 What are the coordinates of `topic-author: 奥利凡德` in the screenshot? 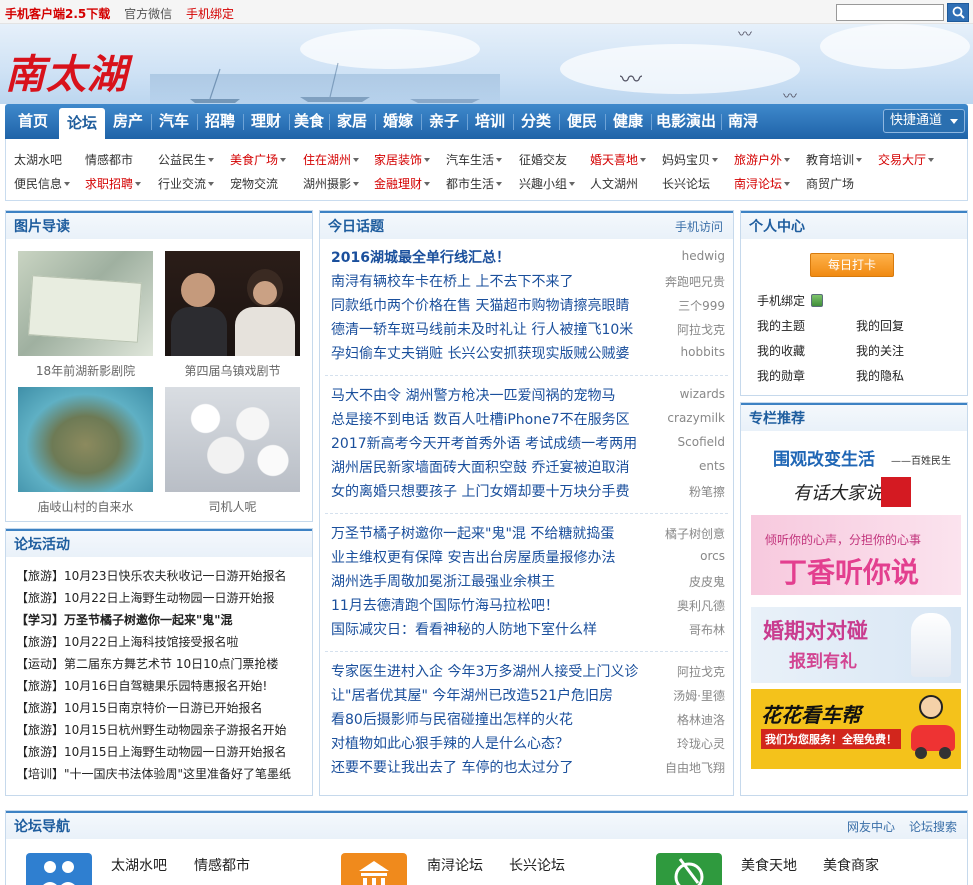 It's located at (701, 605).